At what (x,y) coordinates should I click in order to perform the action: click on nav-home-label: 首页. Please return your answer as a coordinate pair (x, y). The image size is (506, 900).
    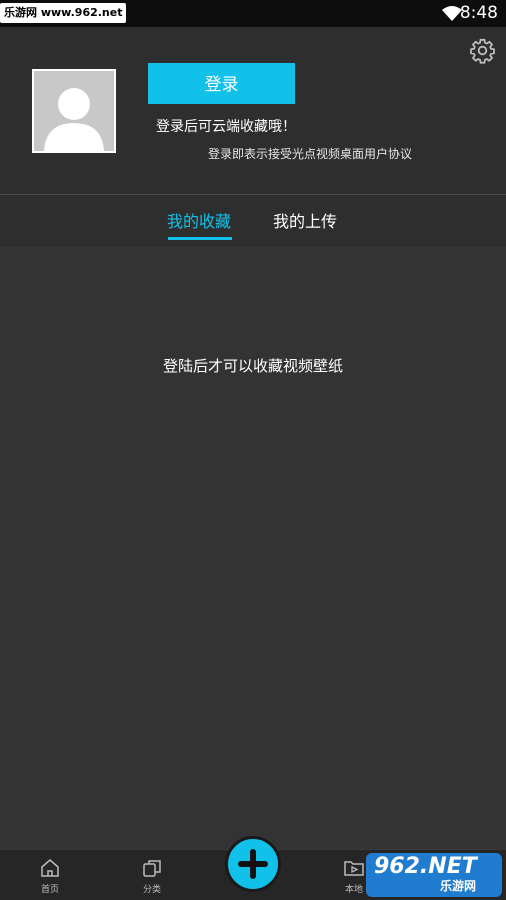
    Looking at the image, I should click on (49, 890).